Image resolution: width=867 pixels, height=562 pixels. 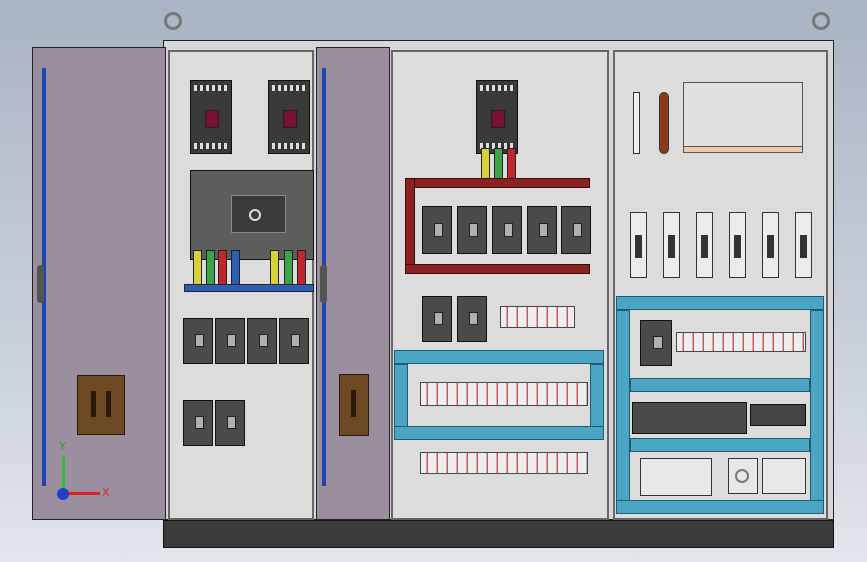 I want to click on xyz-axis-icon, so click(x=63, y=494).